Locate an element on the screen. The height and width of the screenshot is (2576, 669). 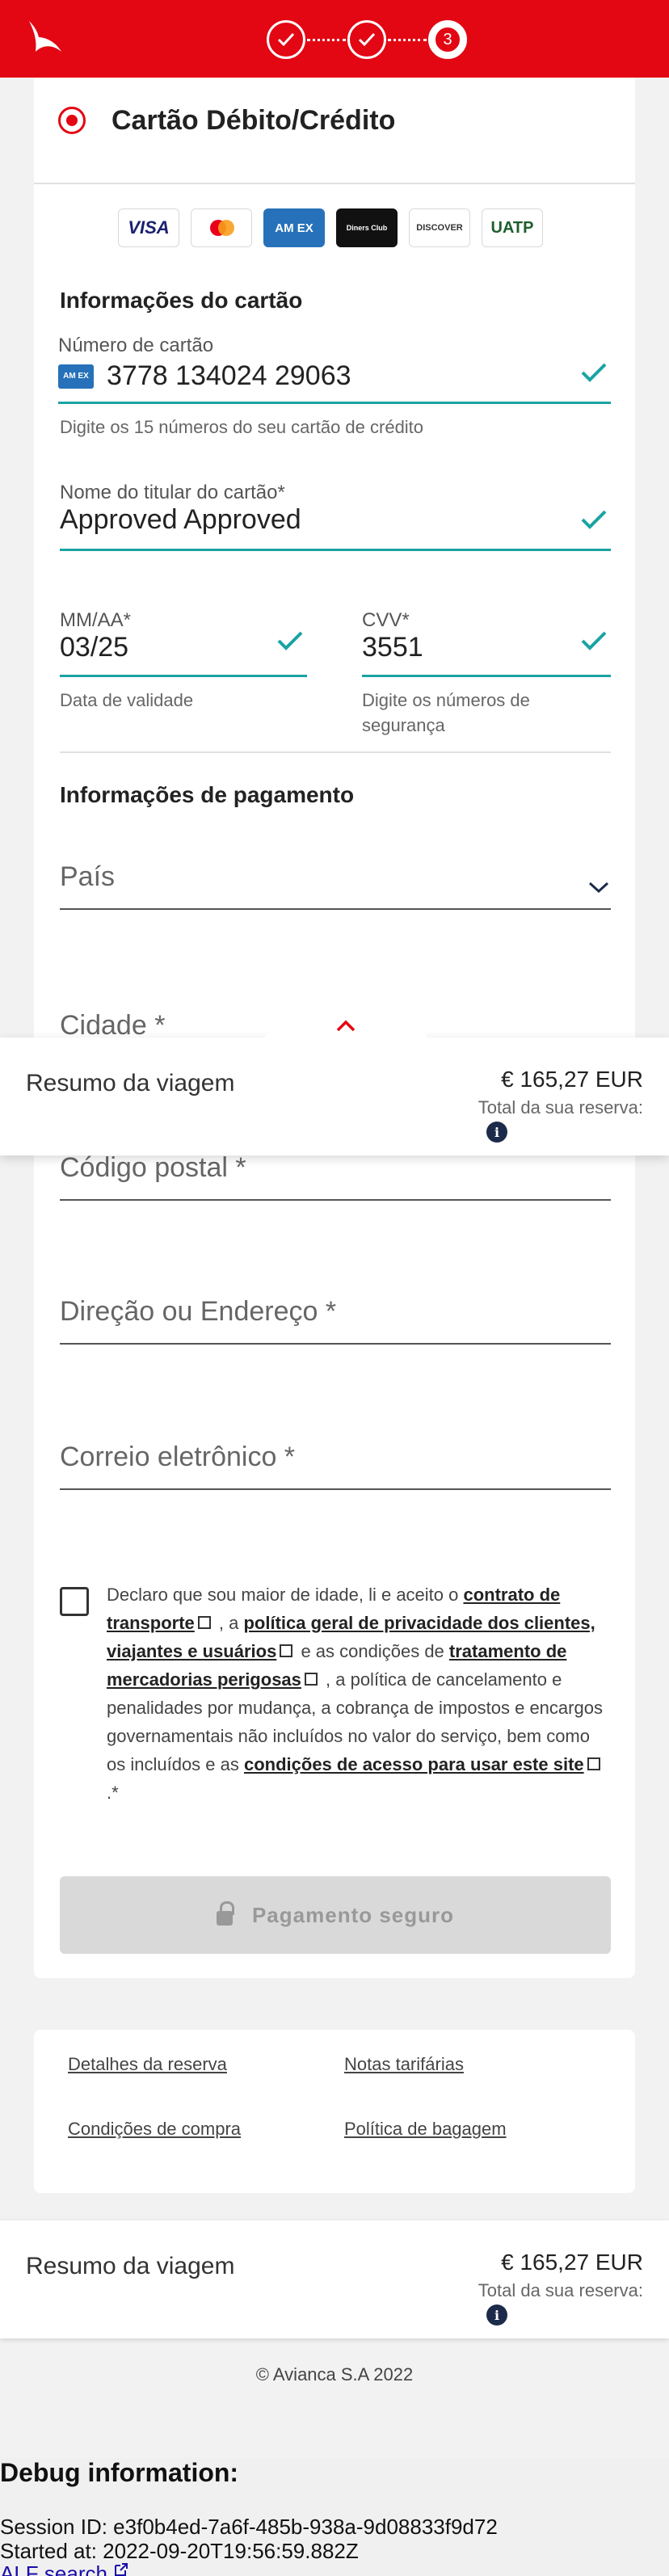
cvv-value: 3551 is located at coordinates (486, 647).